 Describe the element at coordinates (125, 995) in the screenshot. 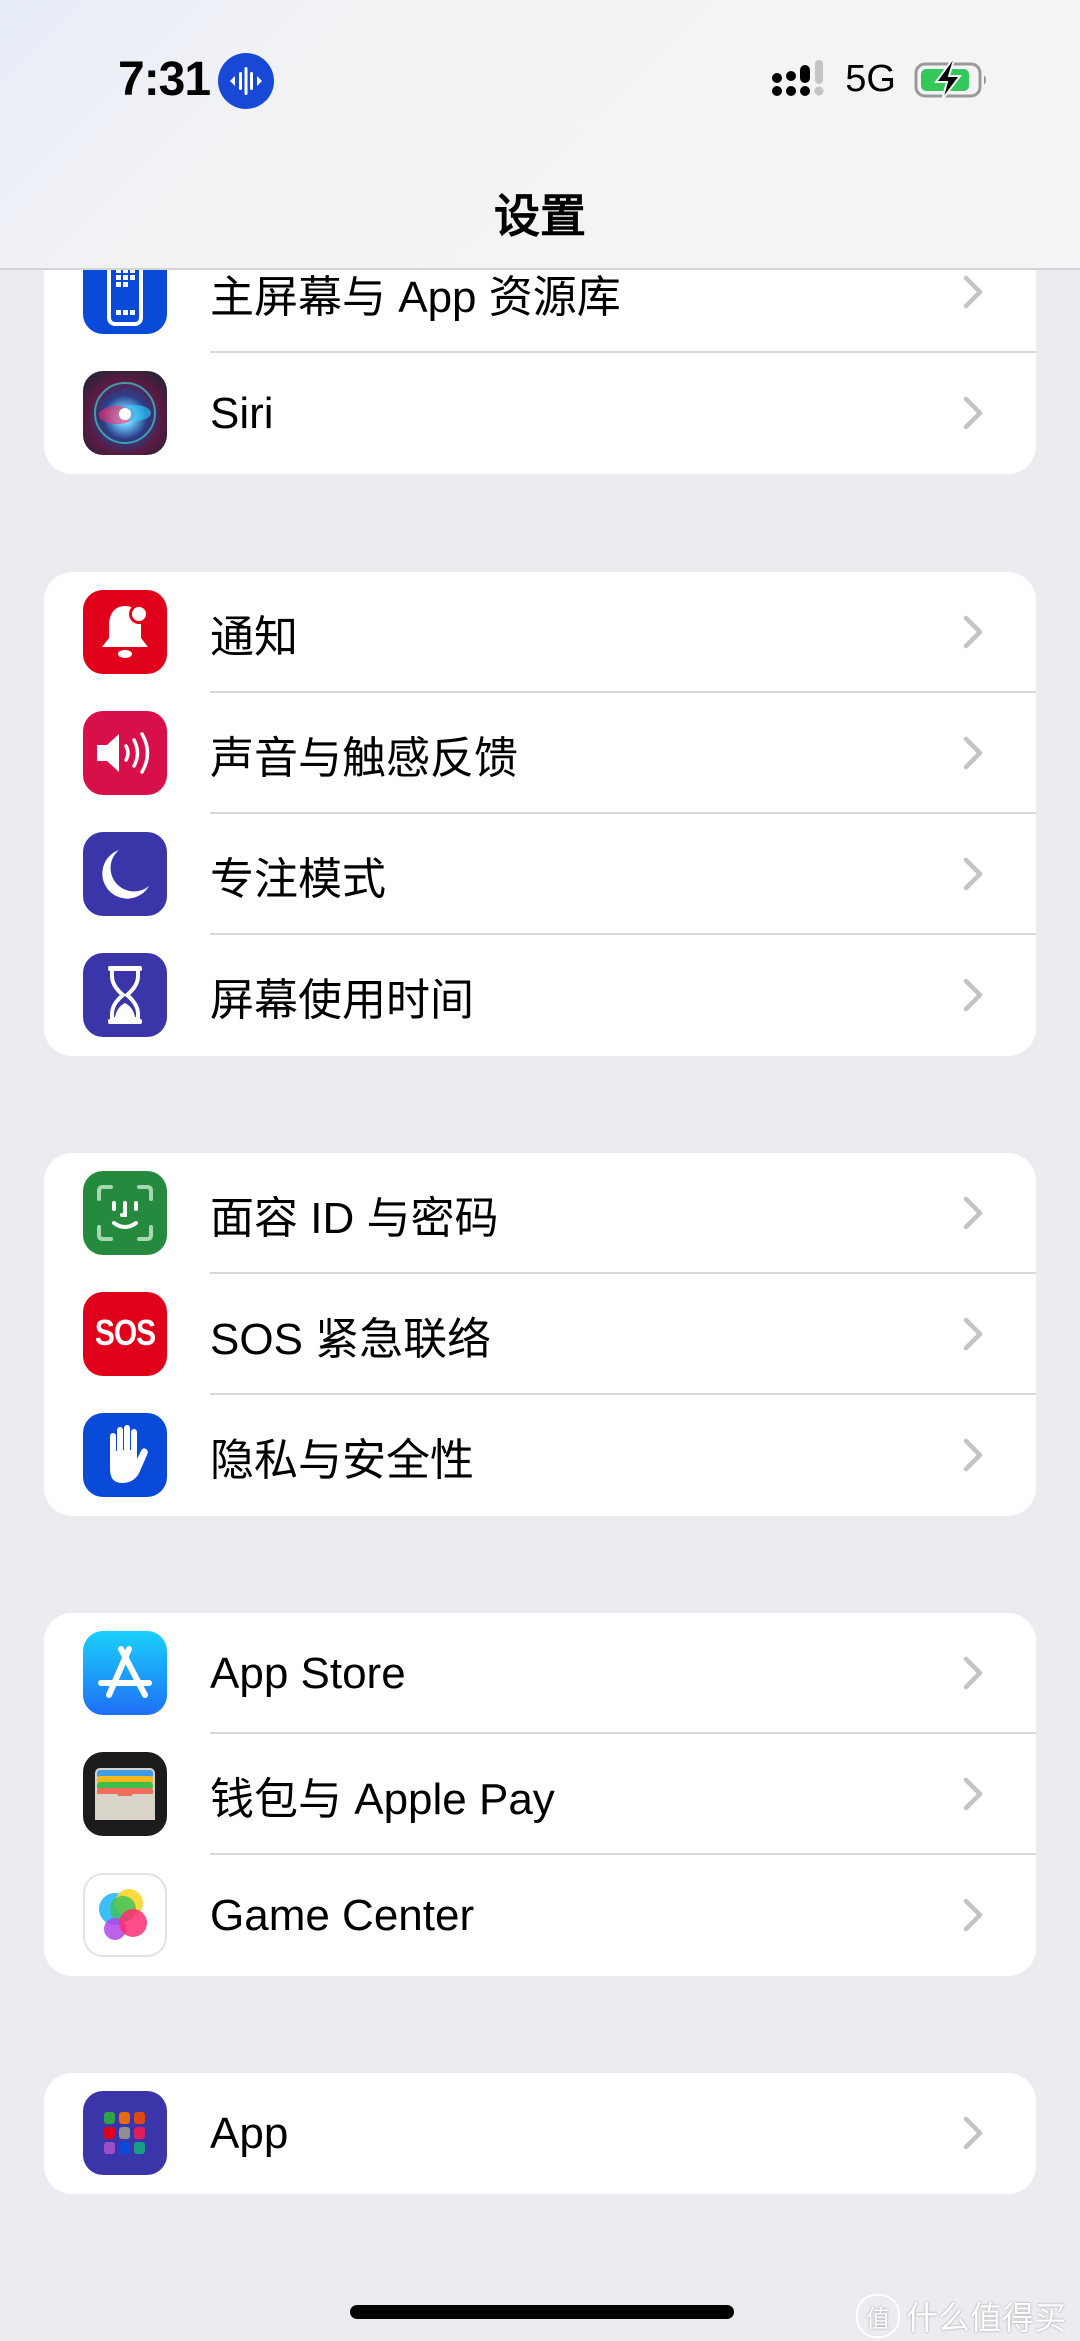

I see `hourglass-icon` at that location.